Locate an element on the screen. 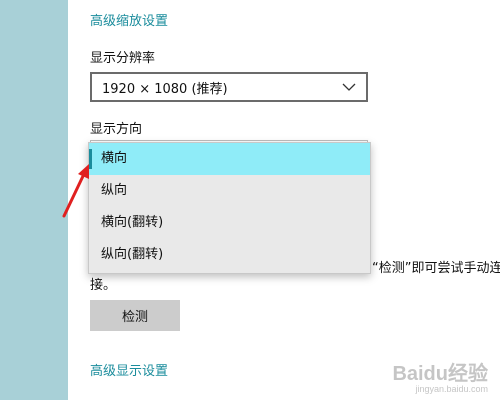 This screenshot has width=500, height=400. advanced-scaling-link: 高级缩放设置 is located at coordinates (129, 19).